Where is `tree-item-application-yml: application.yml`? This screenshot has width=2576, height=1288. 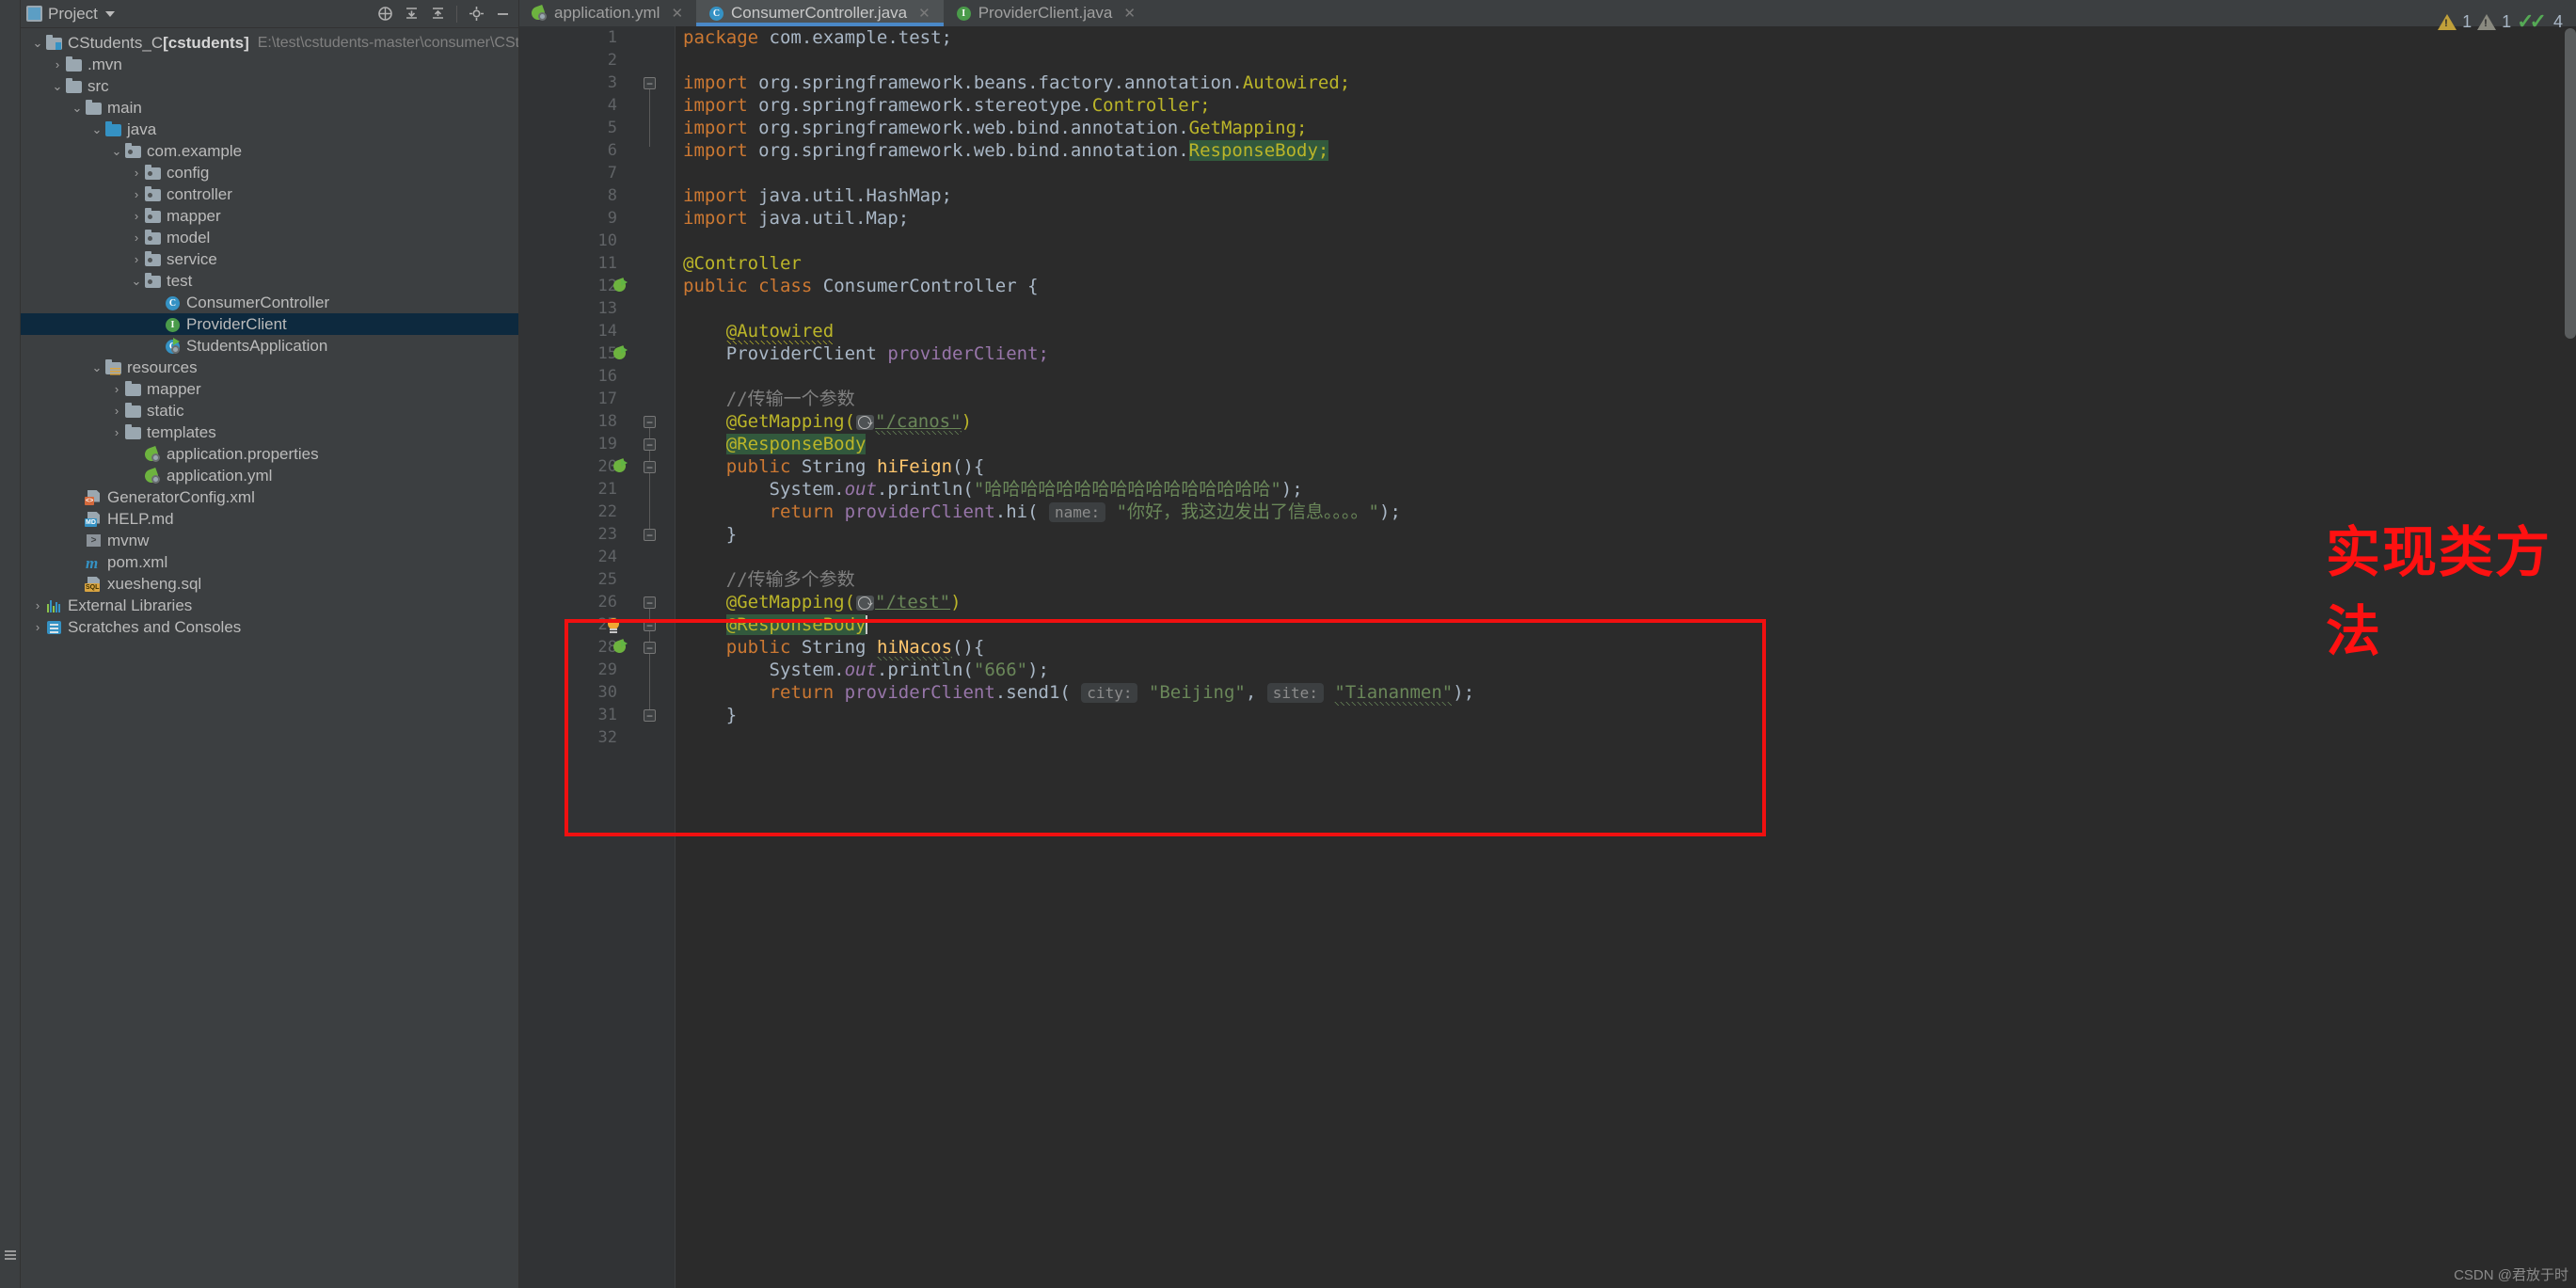
tree-item-application-yml: application.yml is located at coordinates (269, 475).